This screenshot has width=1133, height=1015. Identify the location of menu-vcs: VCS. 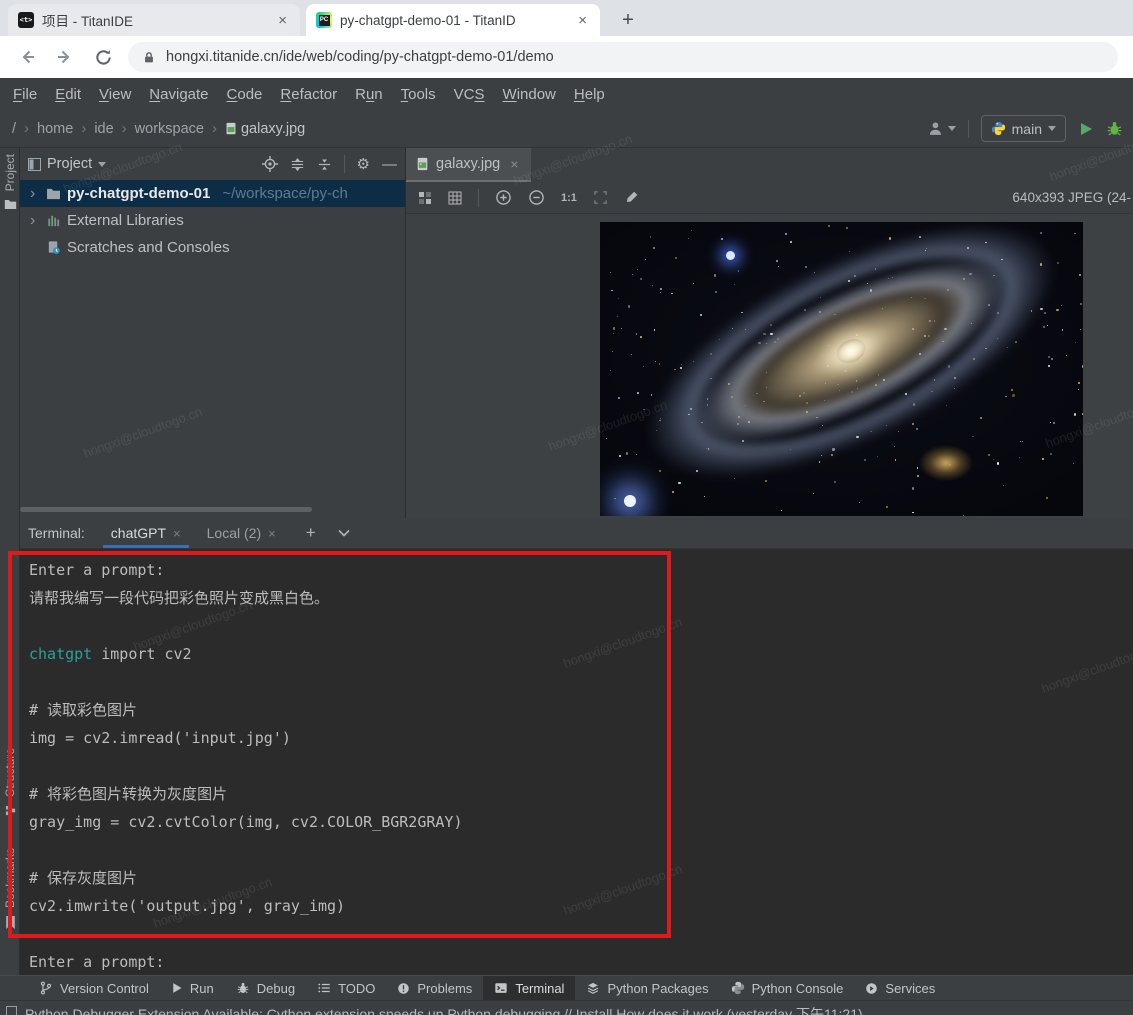
(469, 94).